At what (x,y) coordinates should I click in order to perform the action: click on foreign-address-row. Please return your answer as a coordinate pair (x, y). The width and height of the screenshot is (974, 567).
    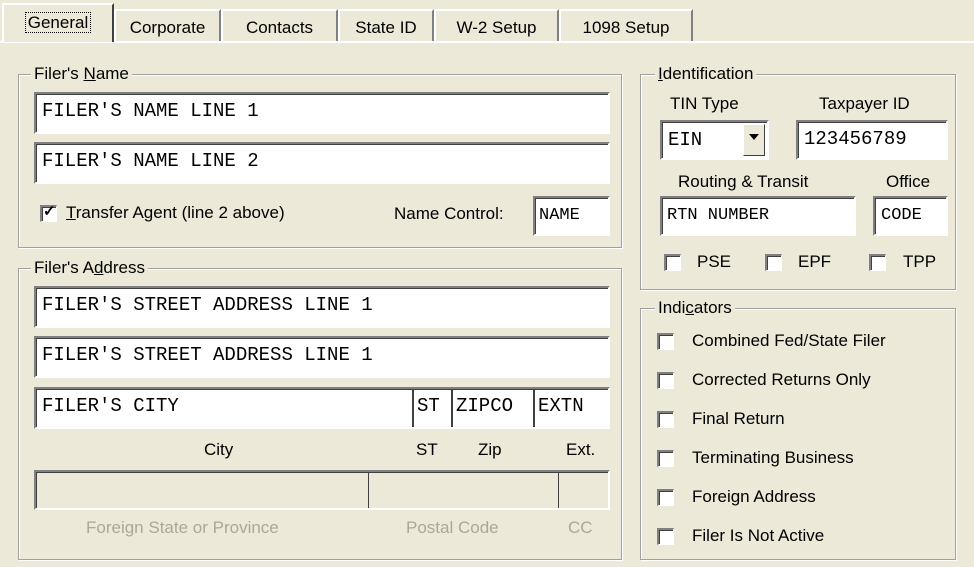
    Looking at the image, I should click on (322, 490).